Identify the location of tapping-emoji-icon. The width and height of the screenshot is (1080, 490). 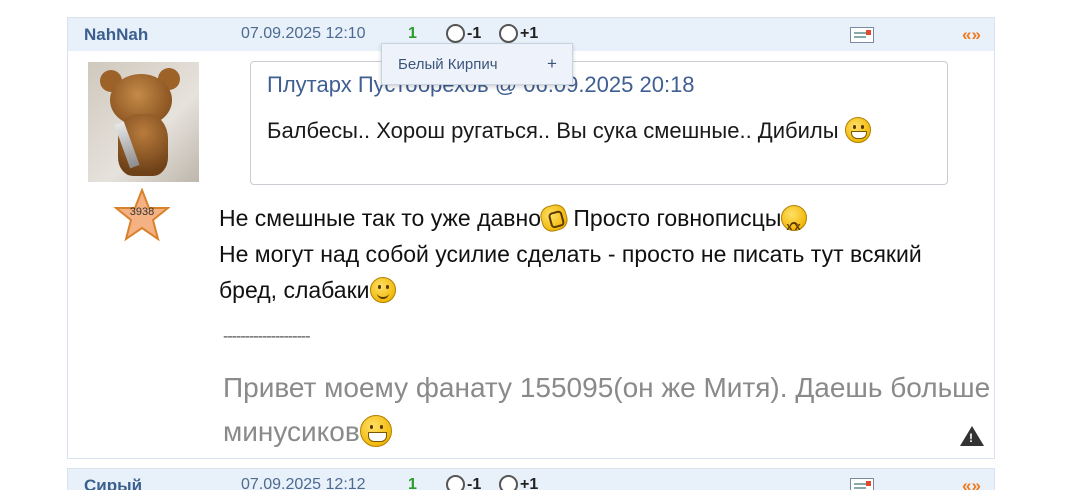
(554, 218).